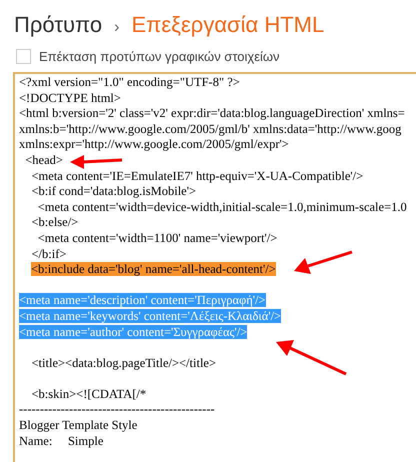  Describe the element at coordinates (123, 363) in the screenshot. I see `code-line: <title><data:blog.pageTitle/></title>` at that location.